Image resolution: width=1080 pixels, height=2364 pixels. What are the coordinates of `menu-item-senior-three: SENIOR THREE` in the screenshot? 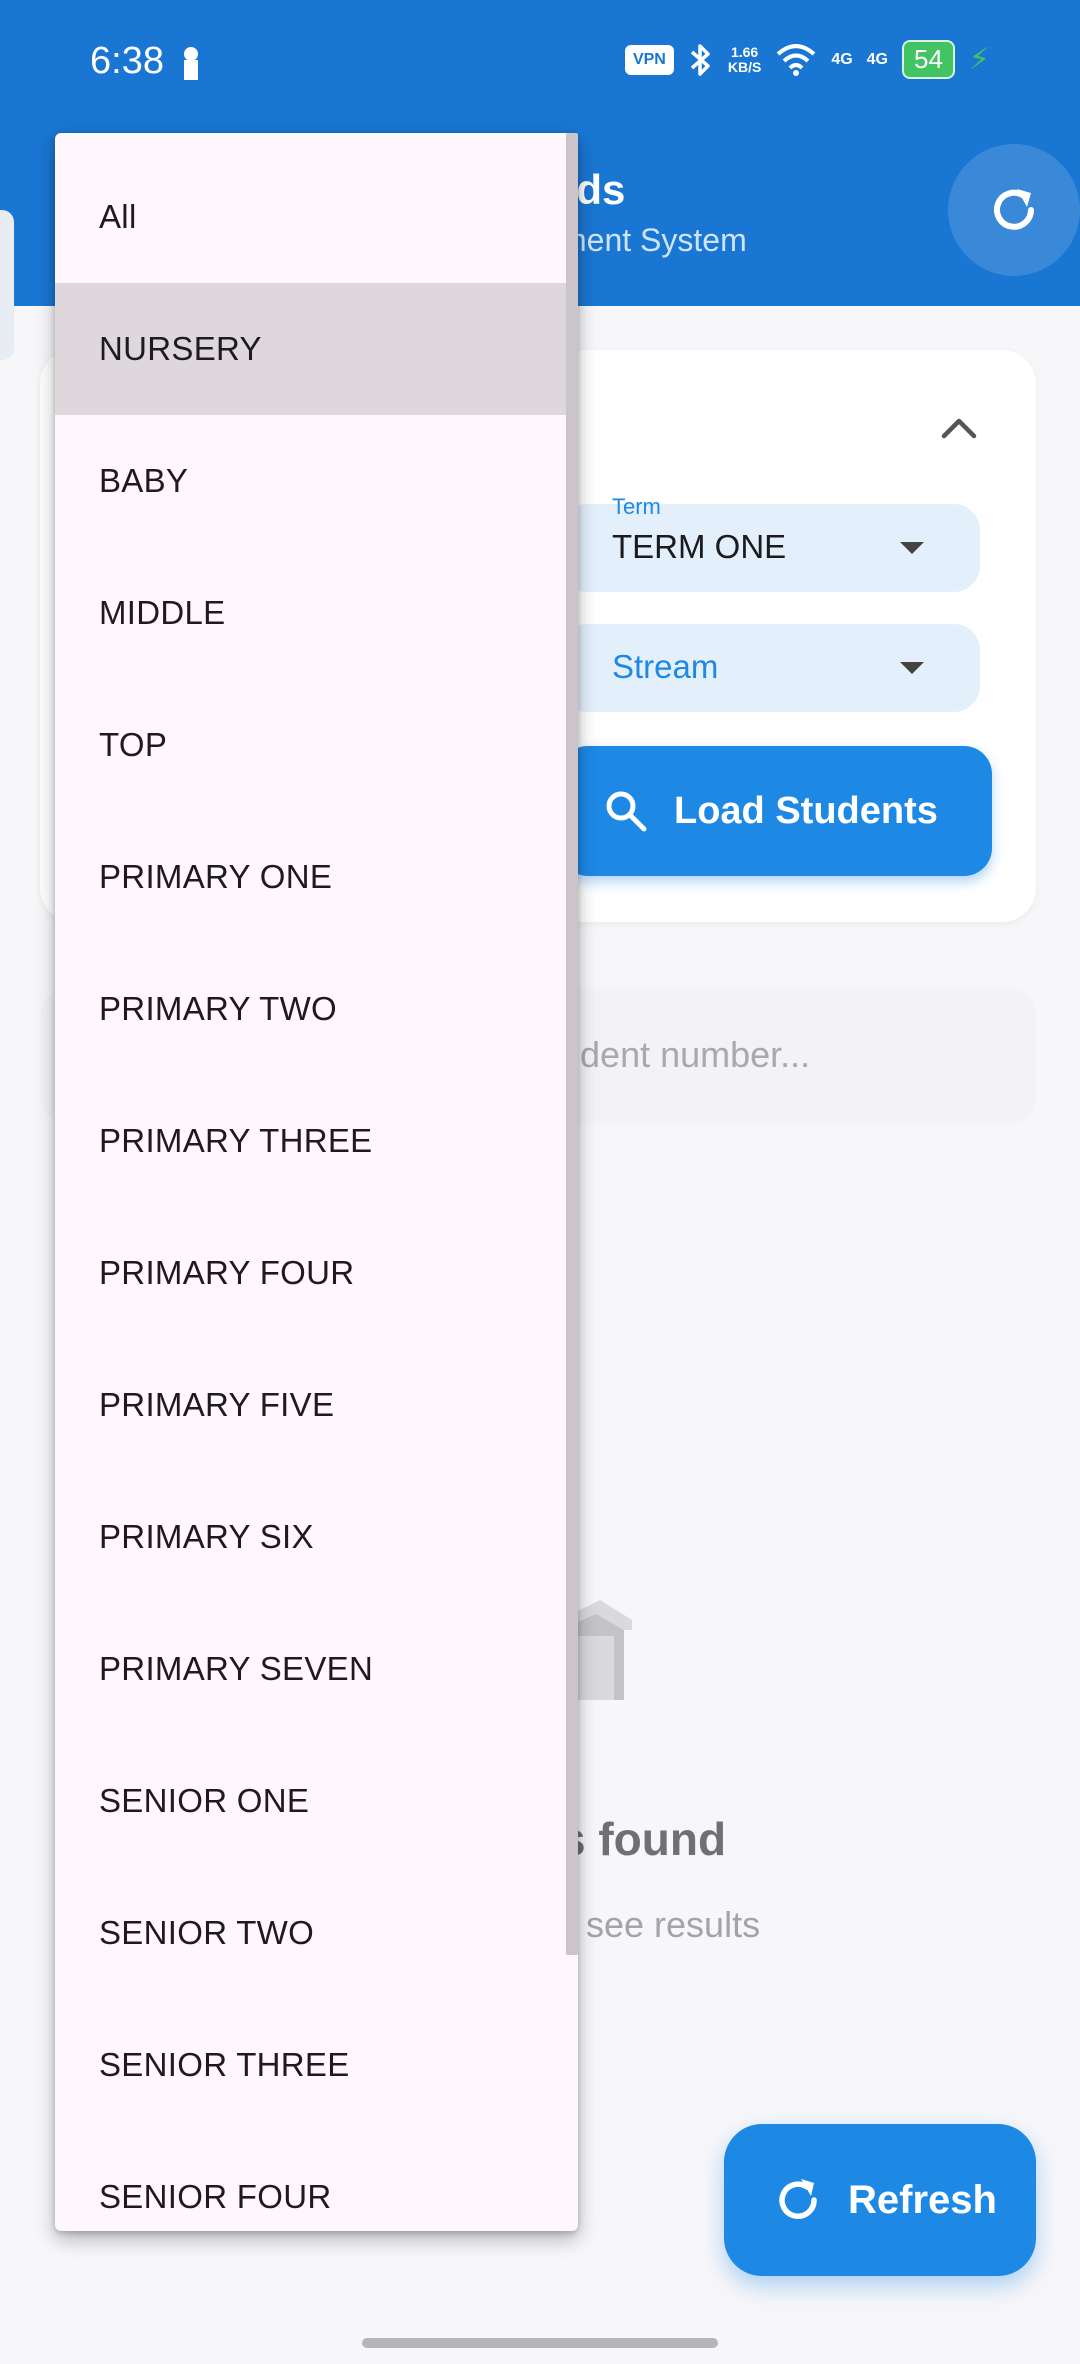 It's located at (316, 2065).